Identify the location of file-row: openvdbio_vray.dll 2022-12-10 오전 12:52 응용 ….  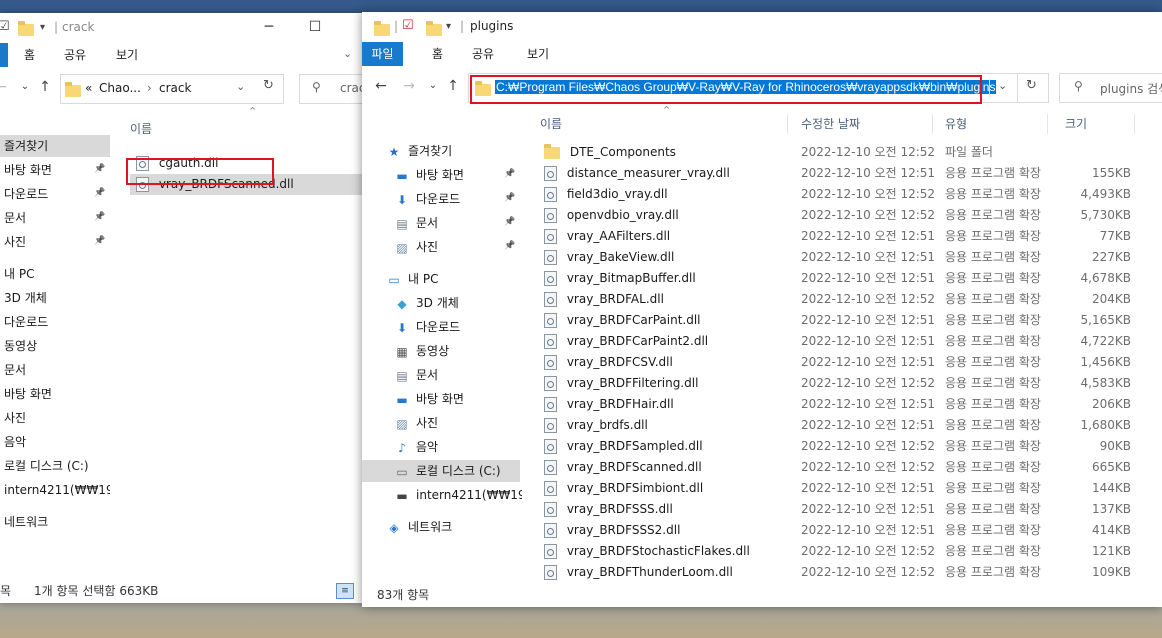
(842, 215).